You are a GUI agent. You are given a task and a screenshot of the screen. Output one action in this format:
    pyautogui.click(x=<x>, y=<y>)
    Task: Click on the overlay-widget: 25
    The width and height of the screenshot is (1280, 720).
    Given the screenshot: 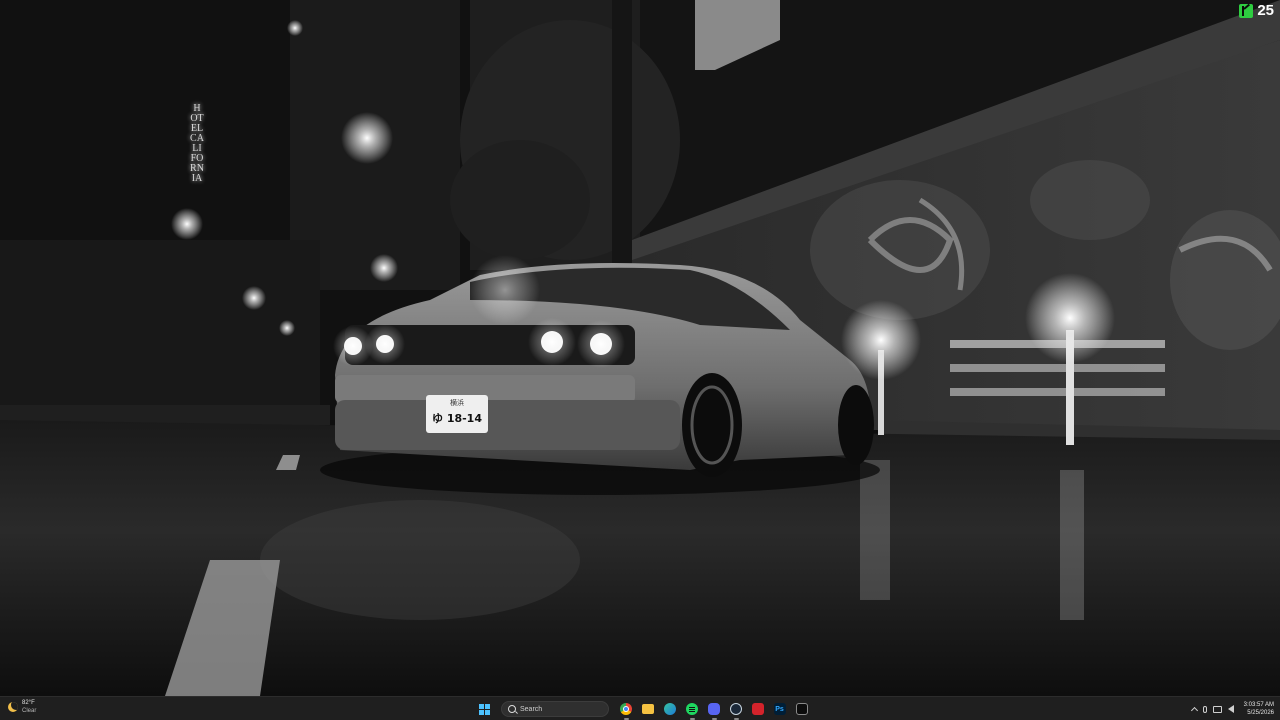 What is the action you would take?
    pyautogui.click(x=1256, y=10)
    